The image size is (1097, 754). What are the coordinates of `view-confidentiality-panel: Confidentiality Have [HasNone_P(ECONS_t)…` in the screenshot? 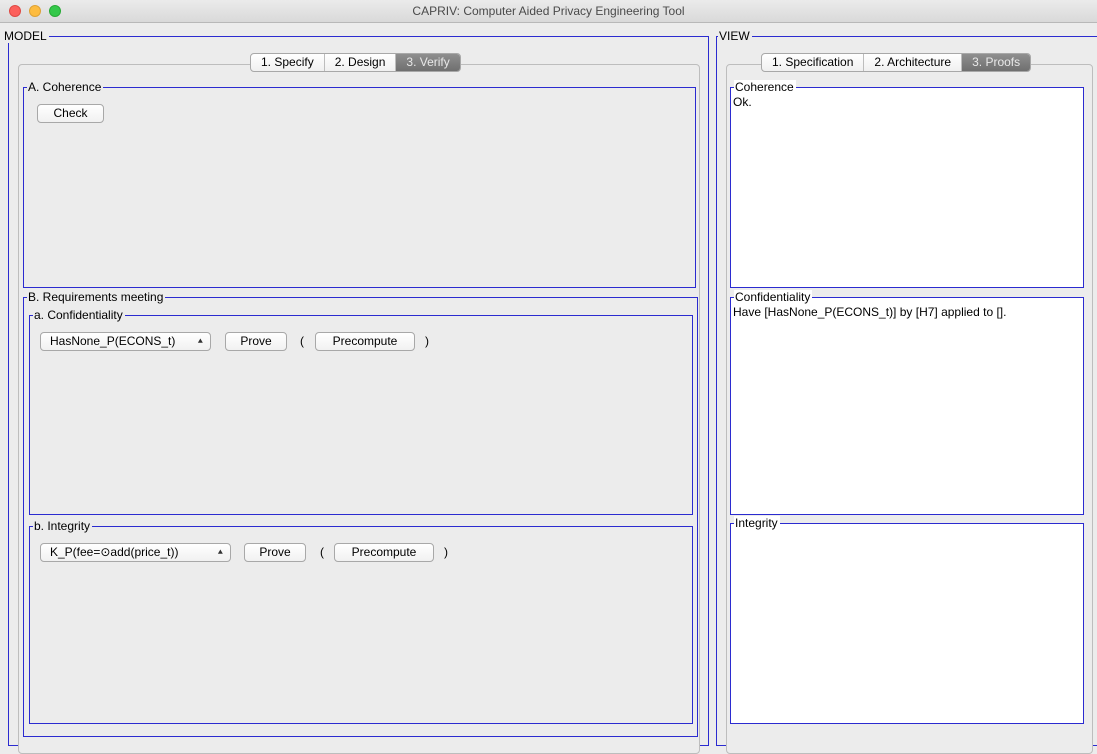 It's located at (907, 402).